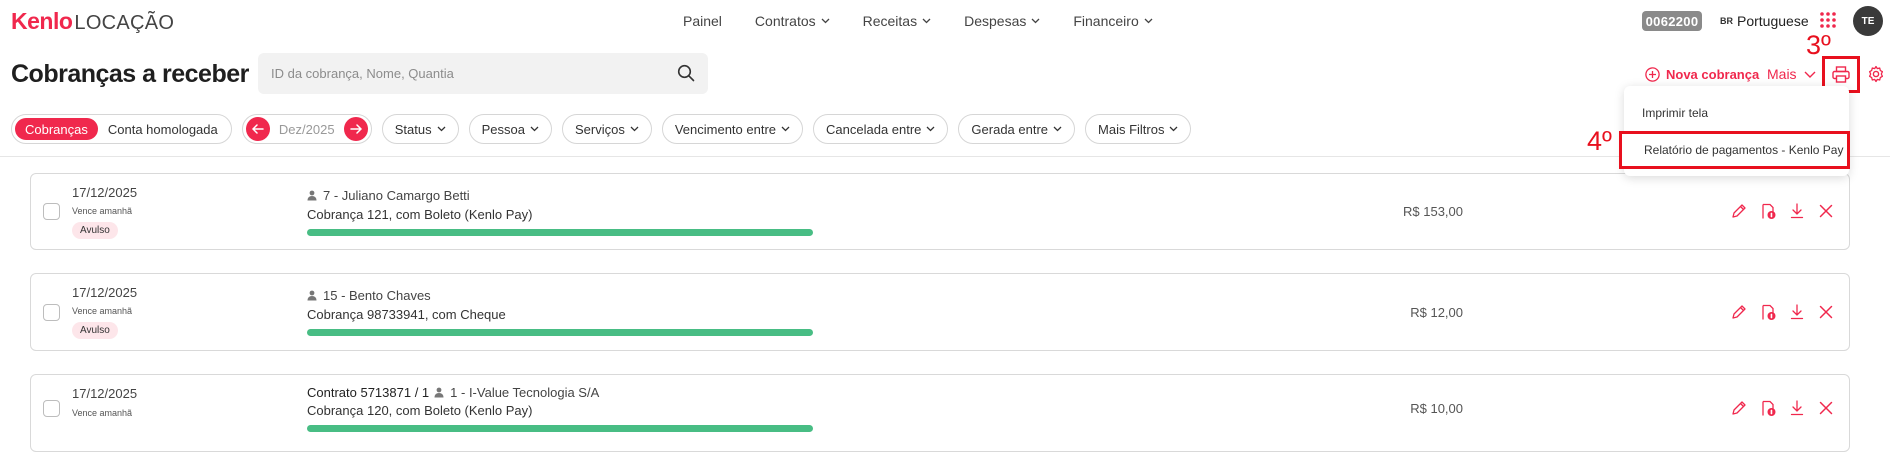 The width and height of the screenshot is (1890, 459). What do you see at coordinates (1841, 74) in the screenshot?
I see `printer-icon` at bounding box center [1841, 74].